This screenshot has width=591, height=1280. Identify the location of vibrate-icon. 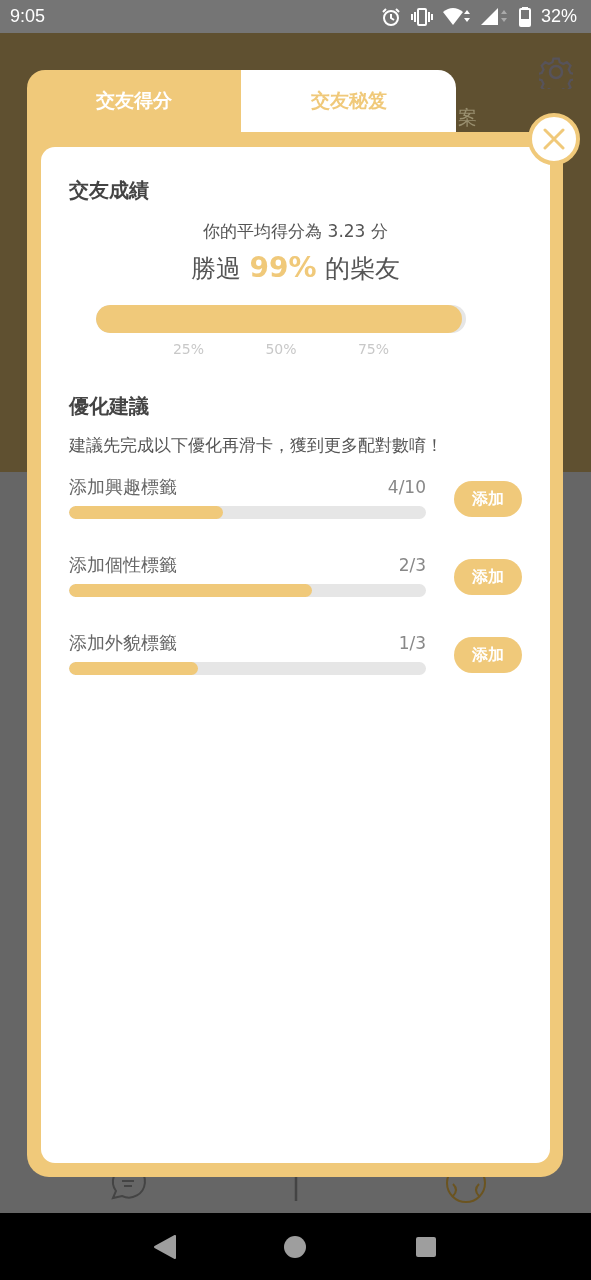
(421, 16).